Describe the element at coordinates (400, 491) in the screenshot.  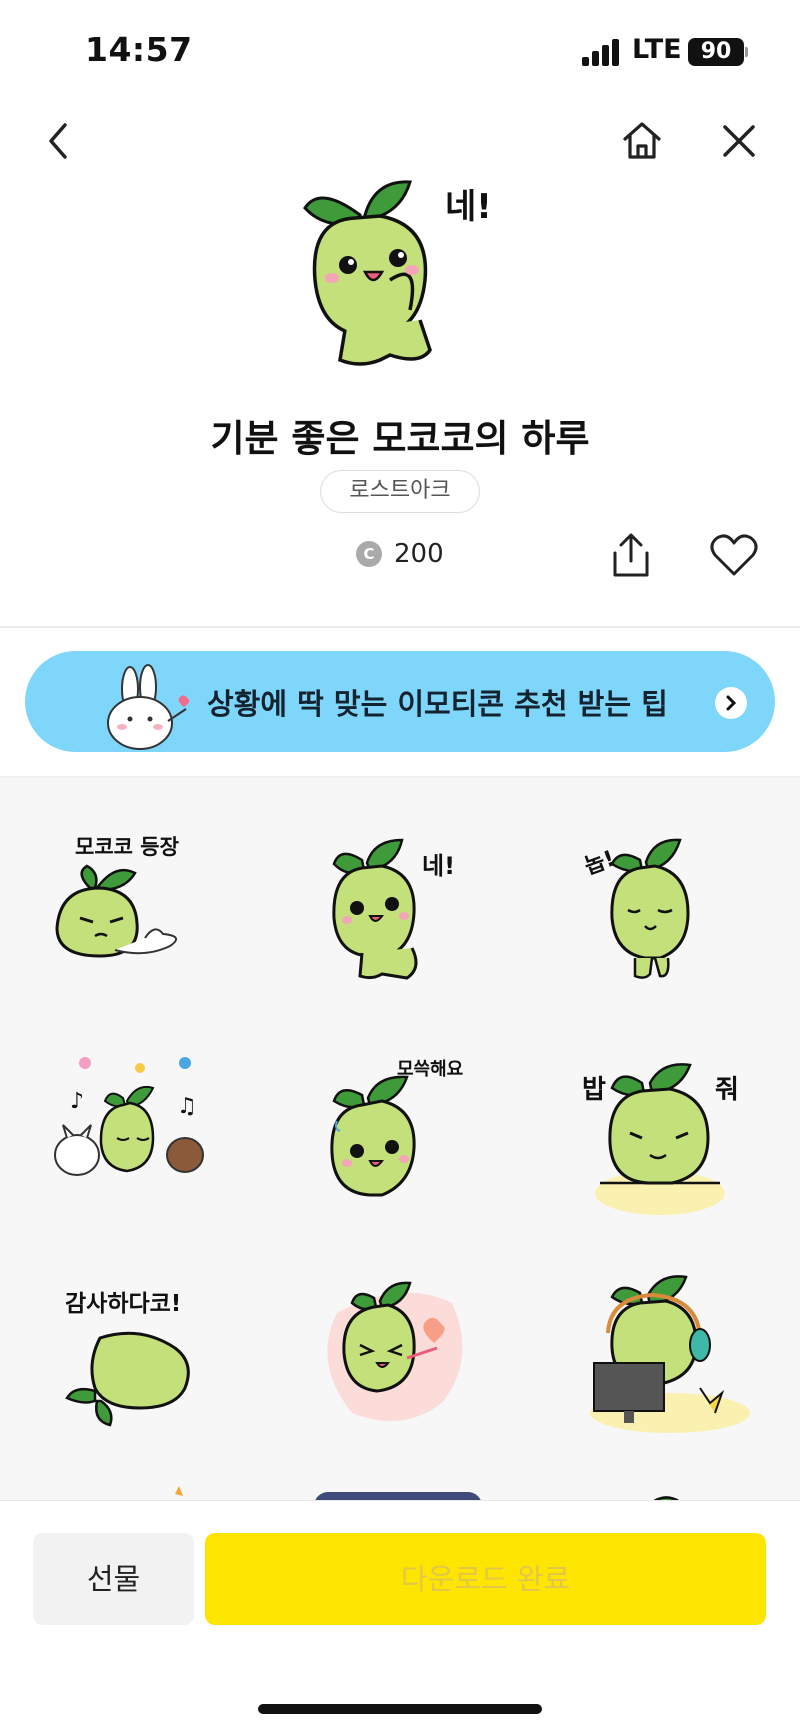
I see `author-chip: 로스트아크` at that location.